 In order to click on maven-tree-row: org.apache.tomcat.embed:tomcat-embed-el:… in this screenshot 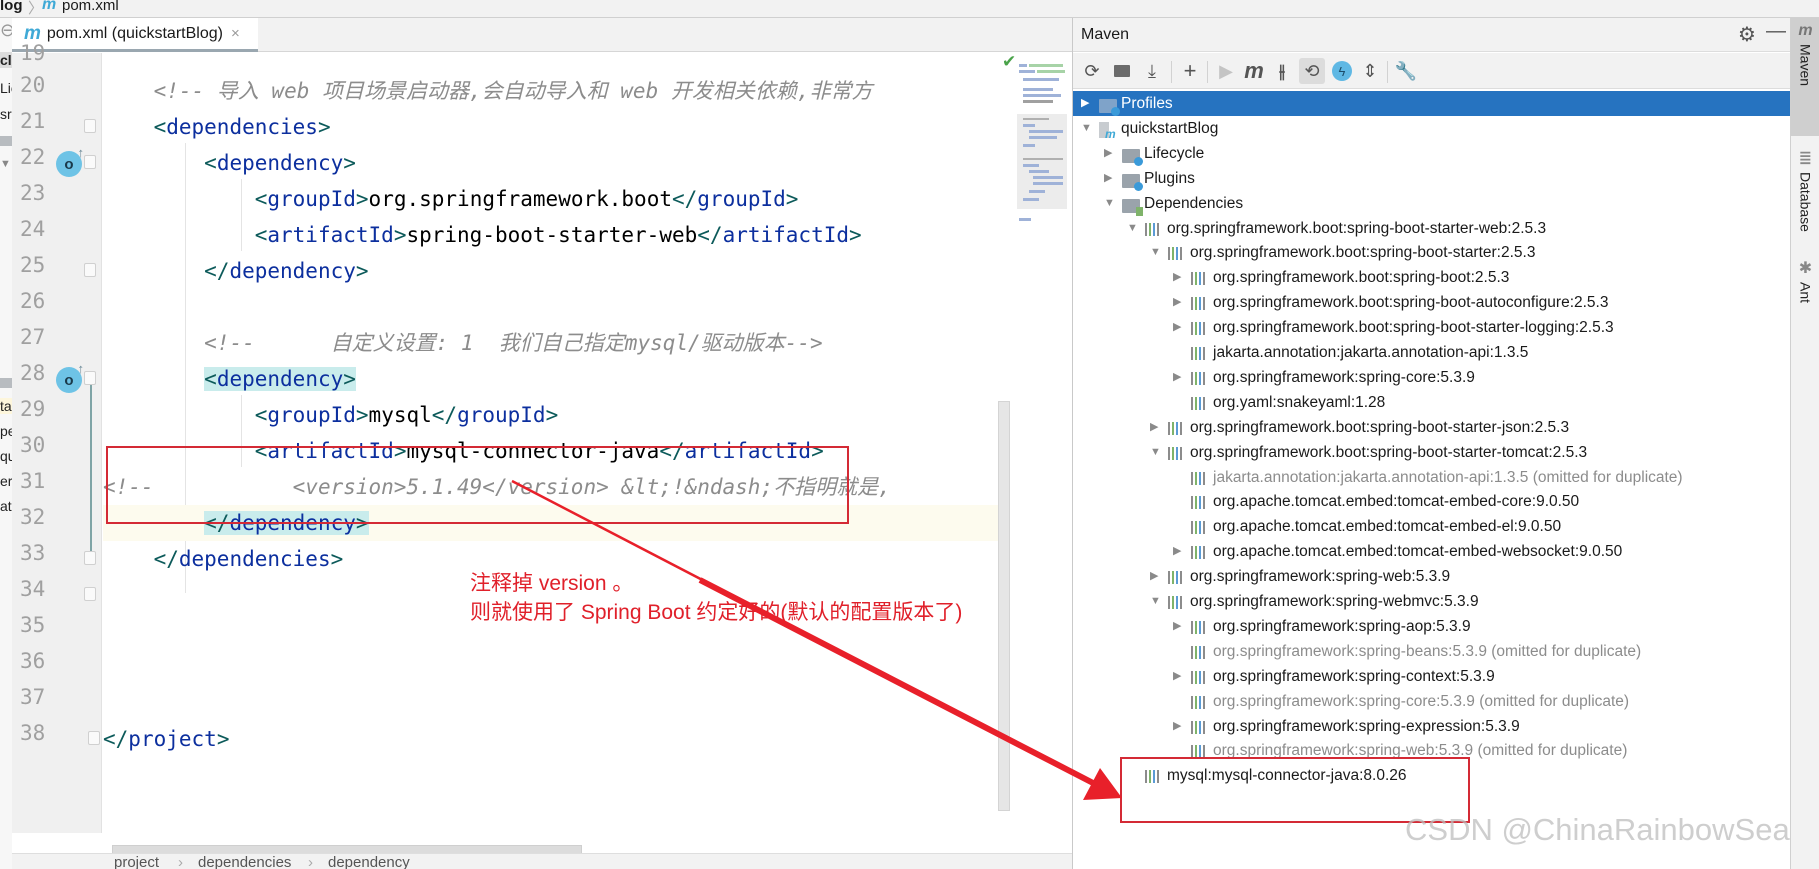, I will do `click(1432, 526)`.